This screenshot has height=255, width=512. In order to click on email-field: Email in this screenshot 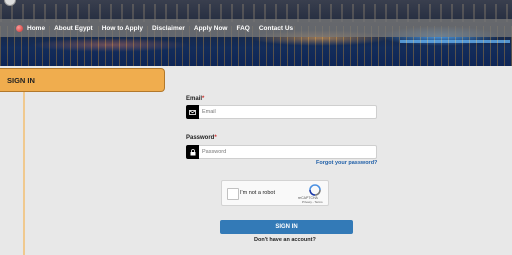, I will do `click(281, 112)`.